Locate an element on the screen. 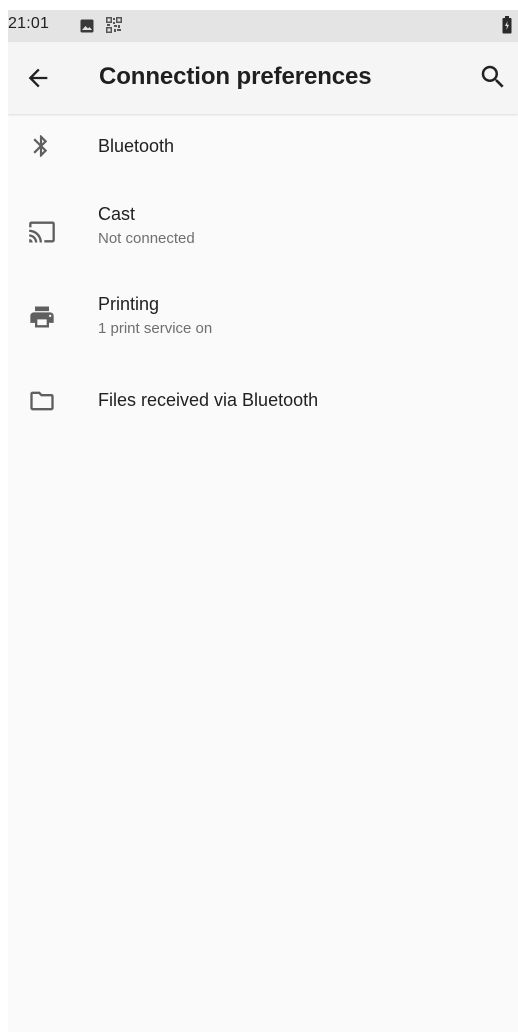  status-time: 21:01 is located at coordinates (29, 23).